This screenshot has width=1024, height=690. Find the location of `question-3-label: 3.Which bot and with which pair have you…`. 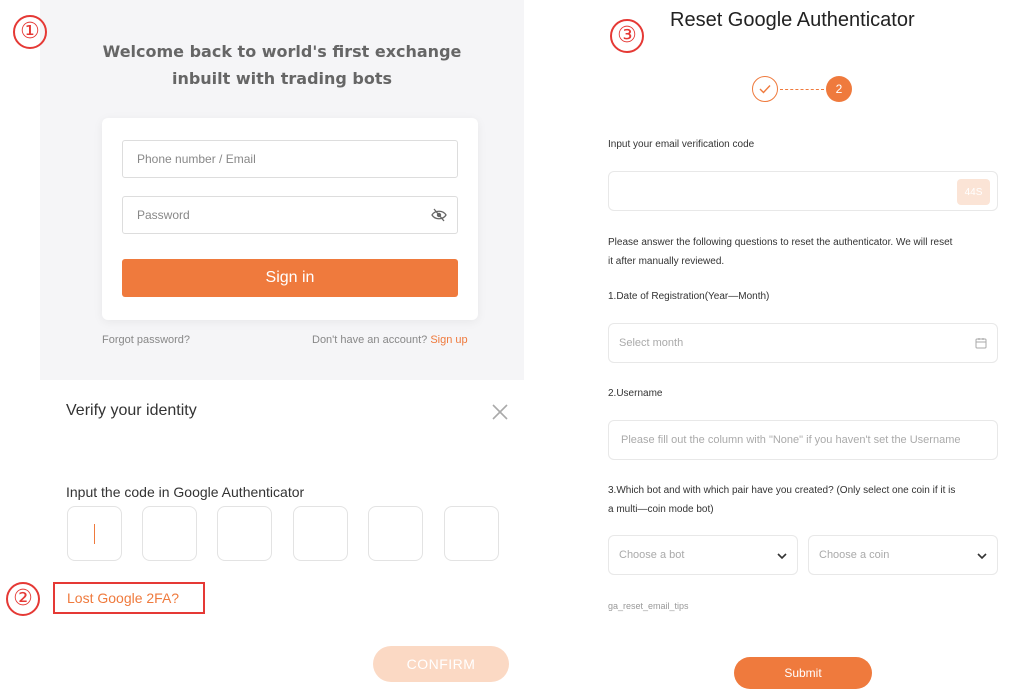

question-3-label: 3.Which bot and with which pair have you… is located at coordinates (781, 500).